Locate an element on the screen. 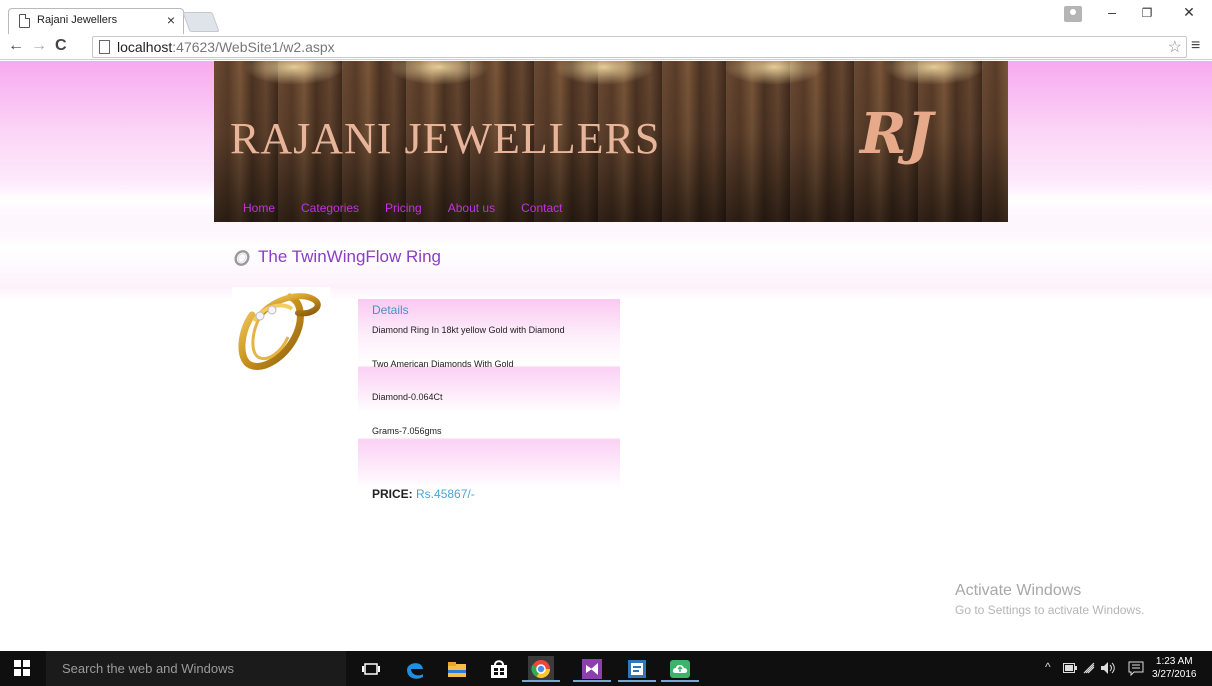 This screenshot has width=1212, height=686. edge-browser-icon is located at coordinates (415, 669).